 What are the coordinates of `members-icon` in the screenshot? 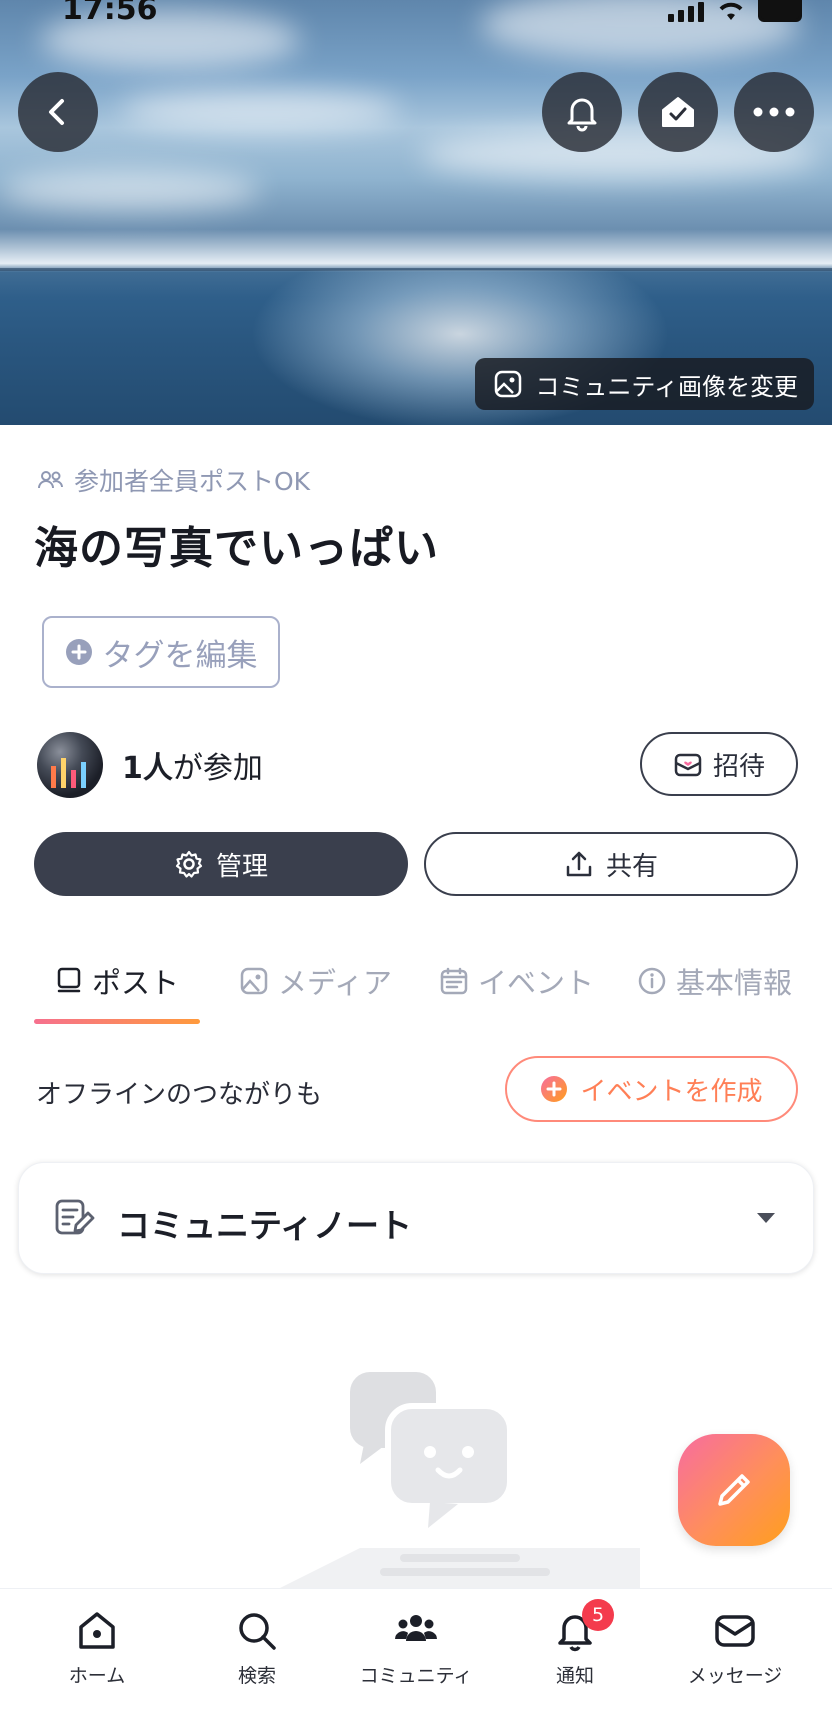 It's located at (50, 480).